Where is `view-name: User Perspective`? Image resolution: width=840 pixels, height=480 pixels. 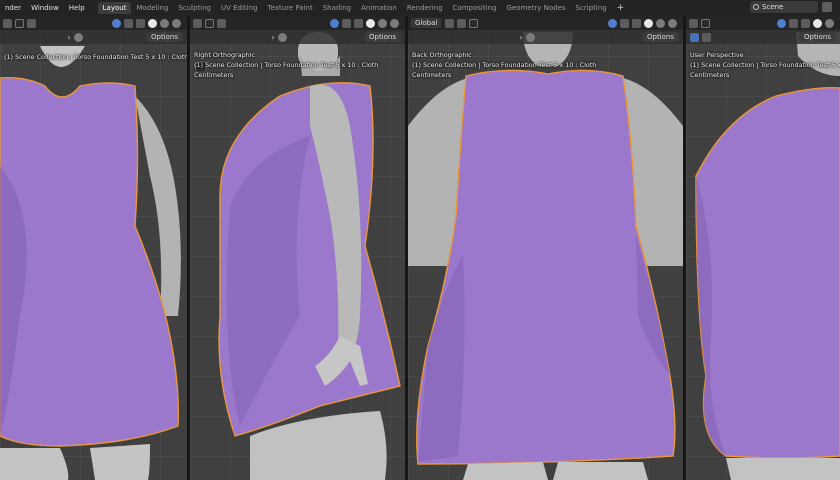 view-name: User Perspective is located at coordinates (717, 55).